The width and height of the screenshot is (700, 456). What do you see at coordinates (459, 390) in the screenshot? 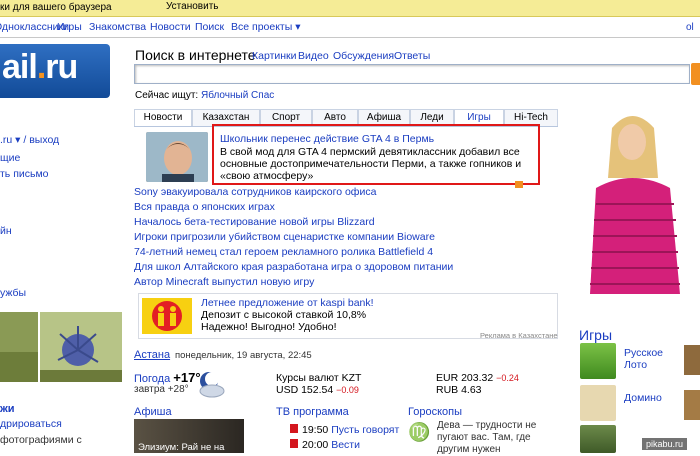
I see `rub-rate: RUB 4.63` at bounding box center [459, 390].